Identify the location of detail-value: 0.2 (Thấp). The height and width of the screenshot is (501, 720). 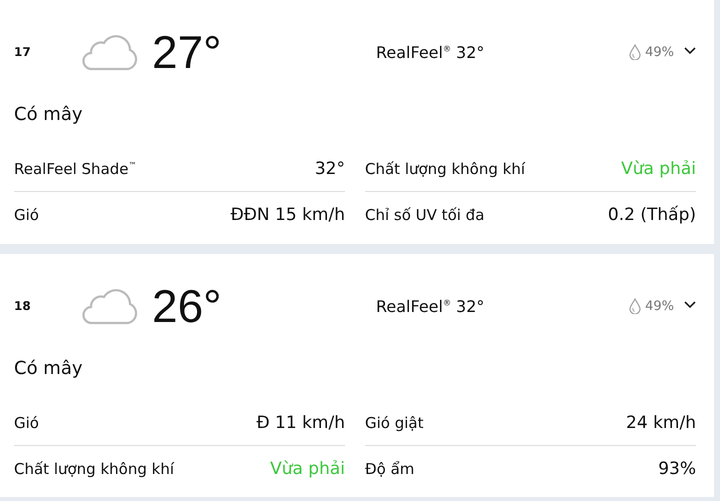
(652, 215).